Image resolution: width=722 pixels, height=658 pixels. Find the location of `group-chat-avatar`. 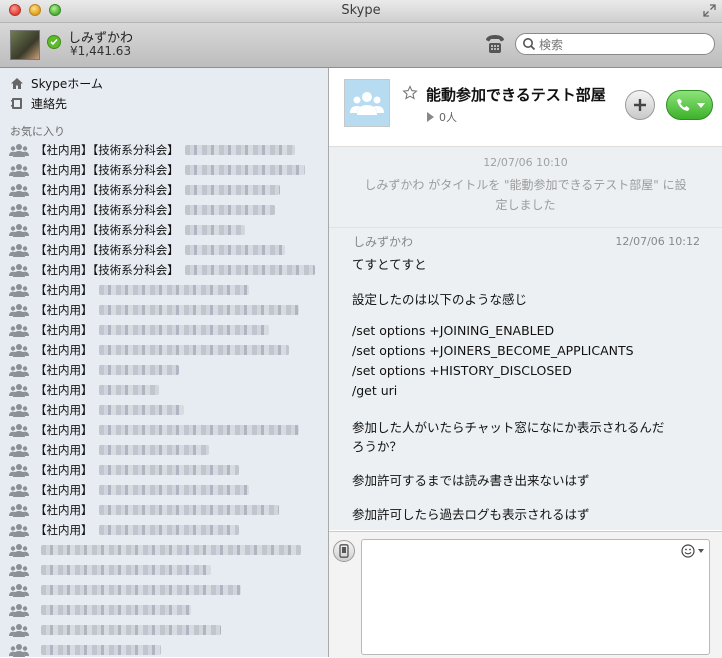

group-chat-avatar is located at coordinates (367, 103).